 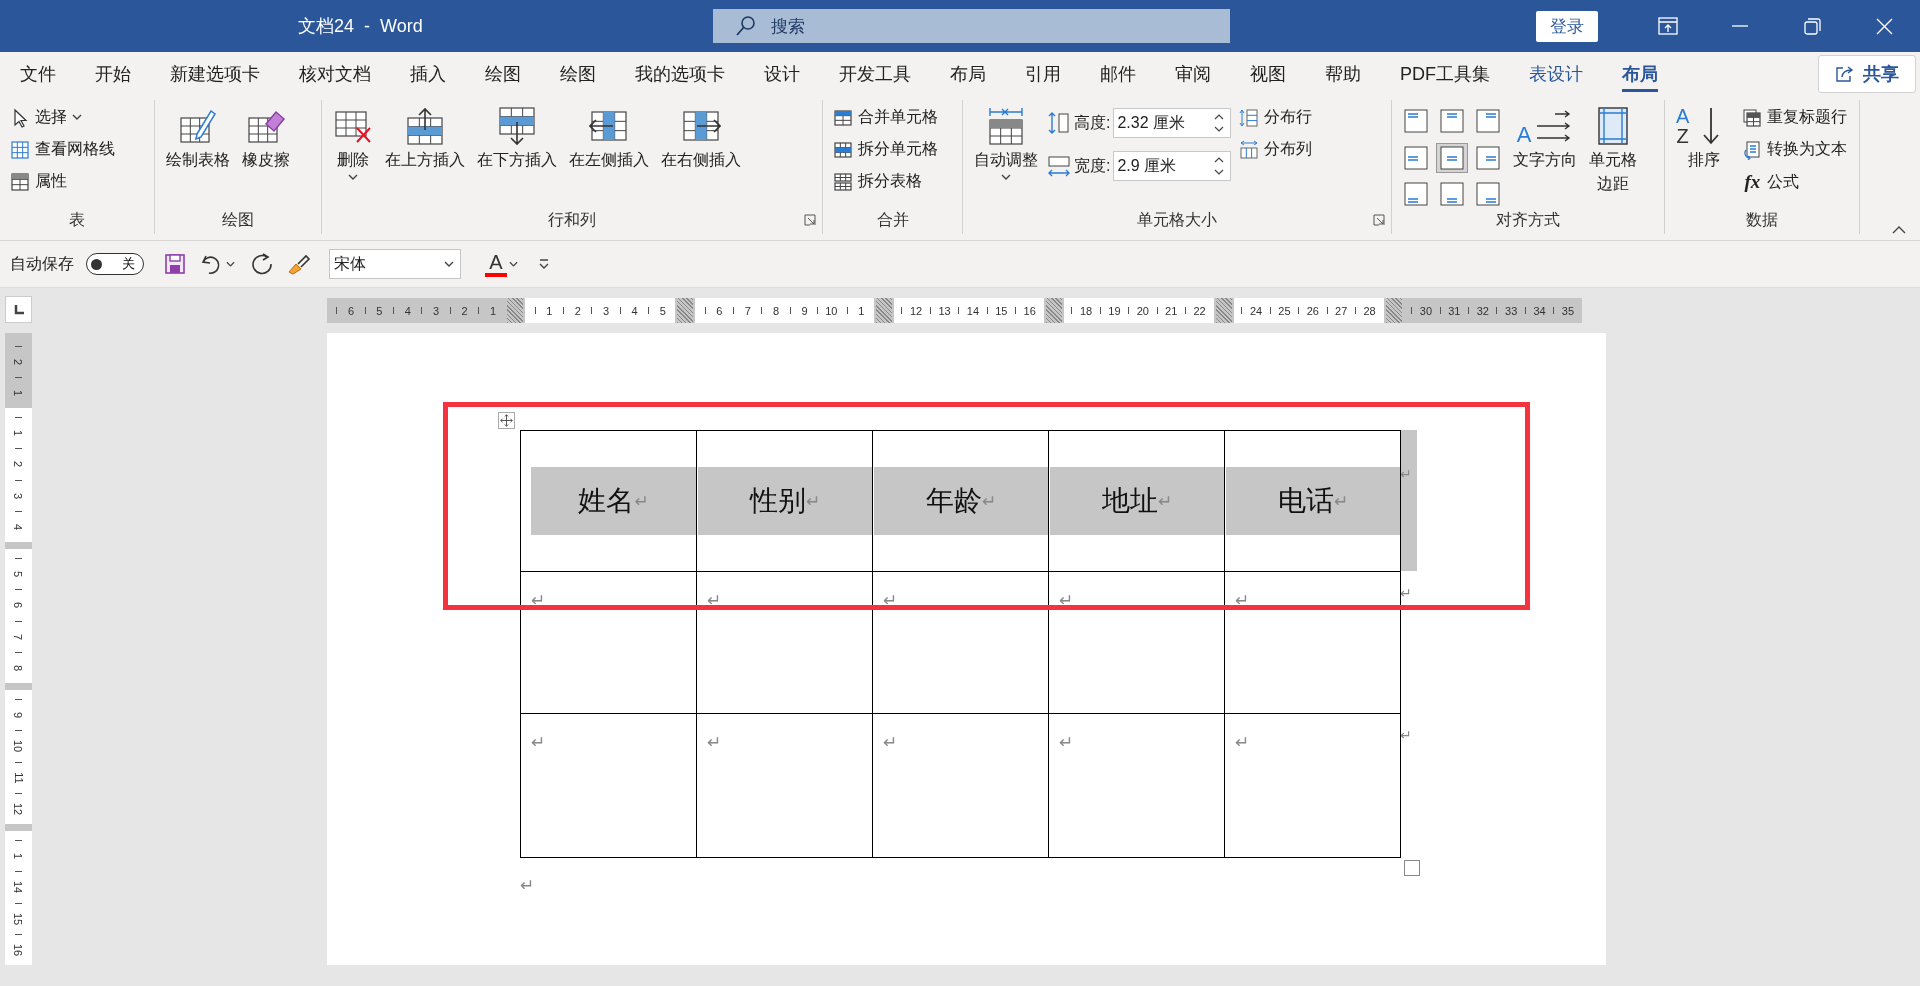 I want to click on font-dropdown: 宋体, so click(x=395, y=264).